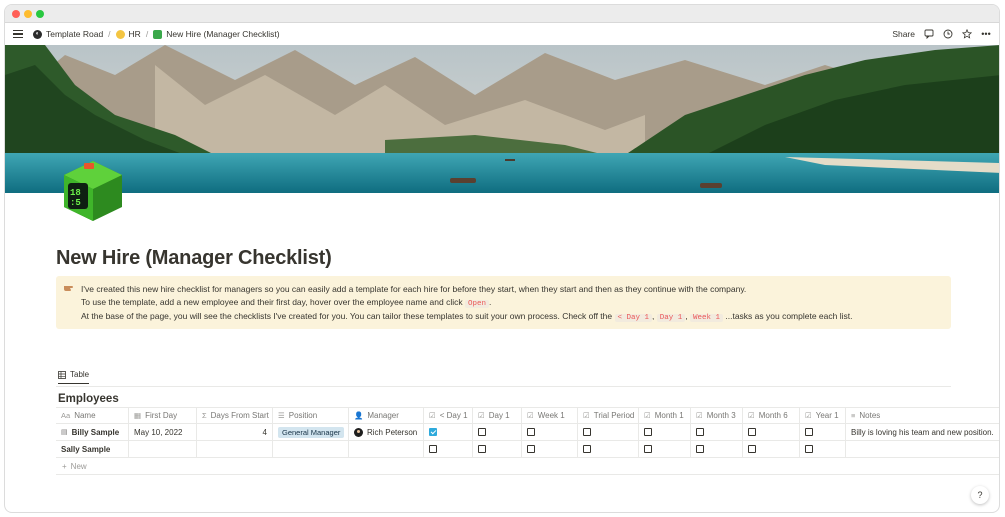 This screenshot has height=517, width=1005. Describe the element at coordinates (386, 449) in the screenshot. I see `manager-cell` at that location.